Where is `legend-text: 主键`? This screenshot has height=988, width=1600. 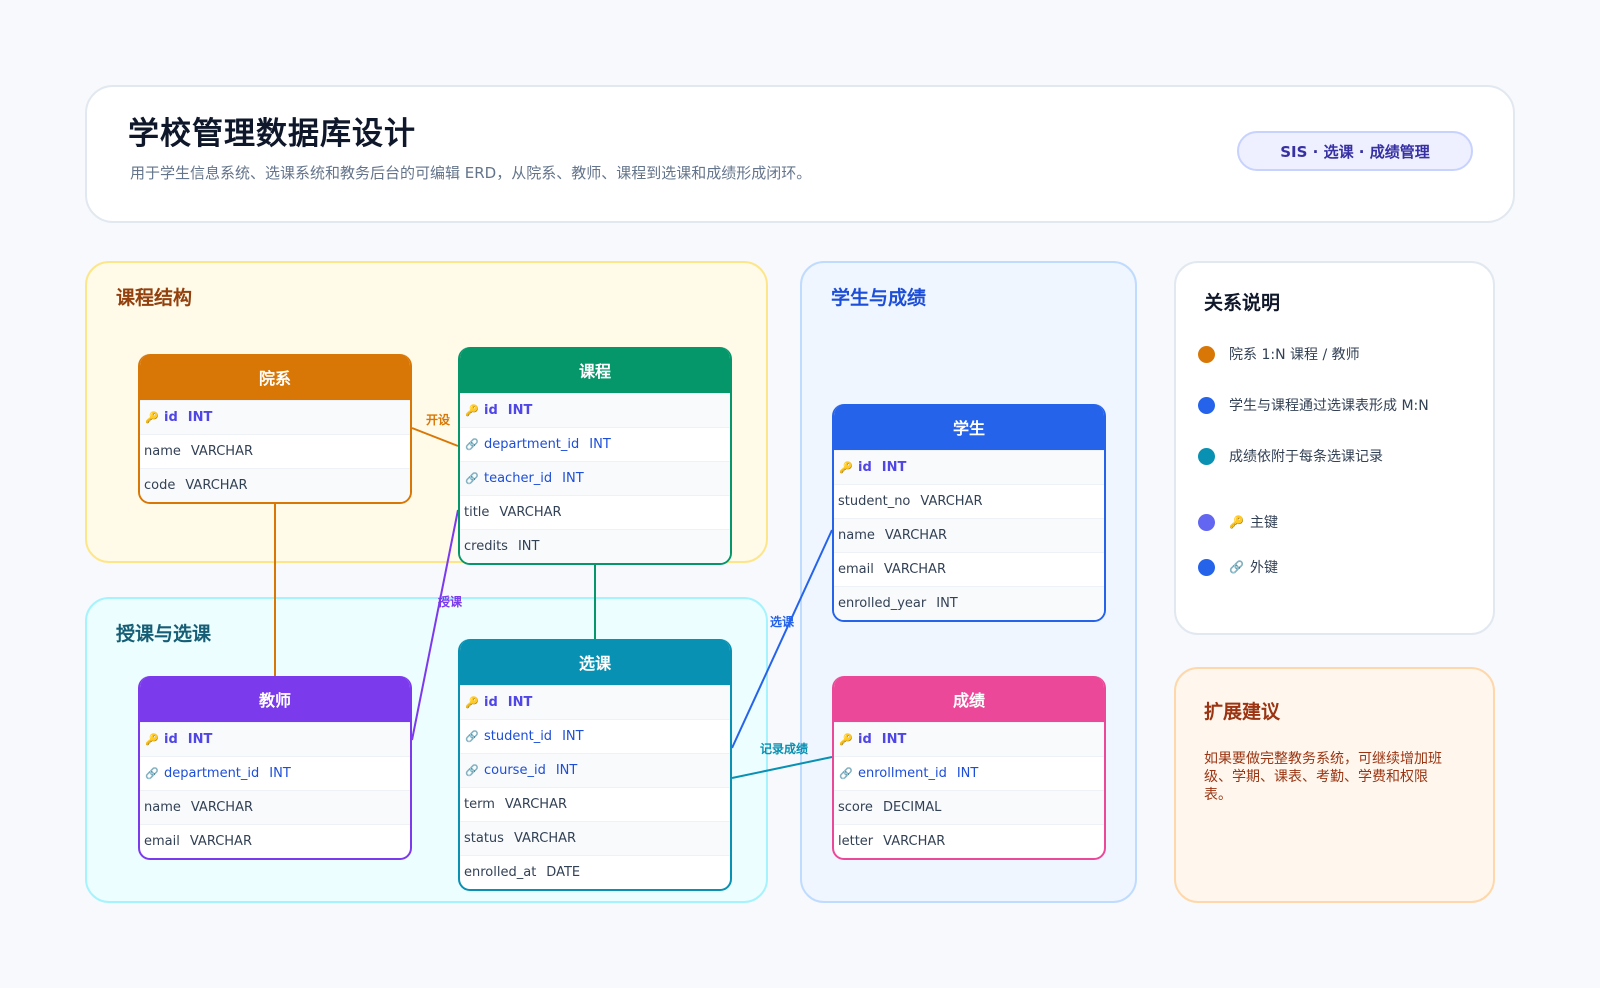
legend-text: 主键 is located at coordinates (1263, 523).